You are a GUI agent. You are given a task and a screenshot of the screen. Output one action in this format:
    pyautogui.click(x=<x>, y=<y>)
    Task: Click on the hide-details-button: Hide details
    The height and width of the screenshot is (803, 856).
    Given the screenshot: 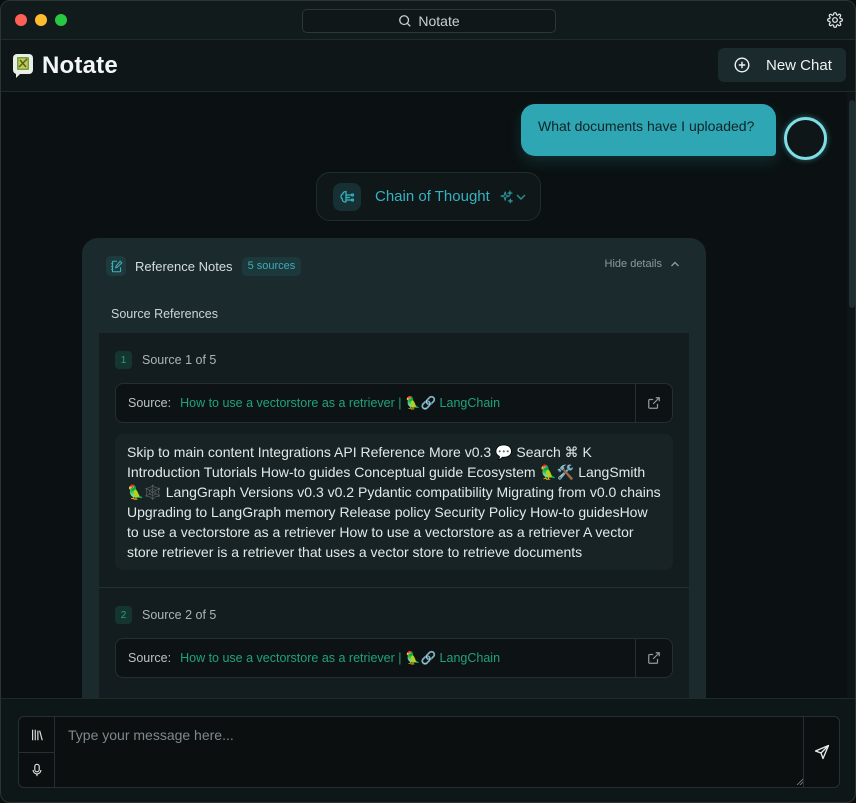 What is the action you would take?
    pyautogui.click(x=642, y=264)
    